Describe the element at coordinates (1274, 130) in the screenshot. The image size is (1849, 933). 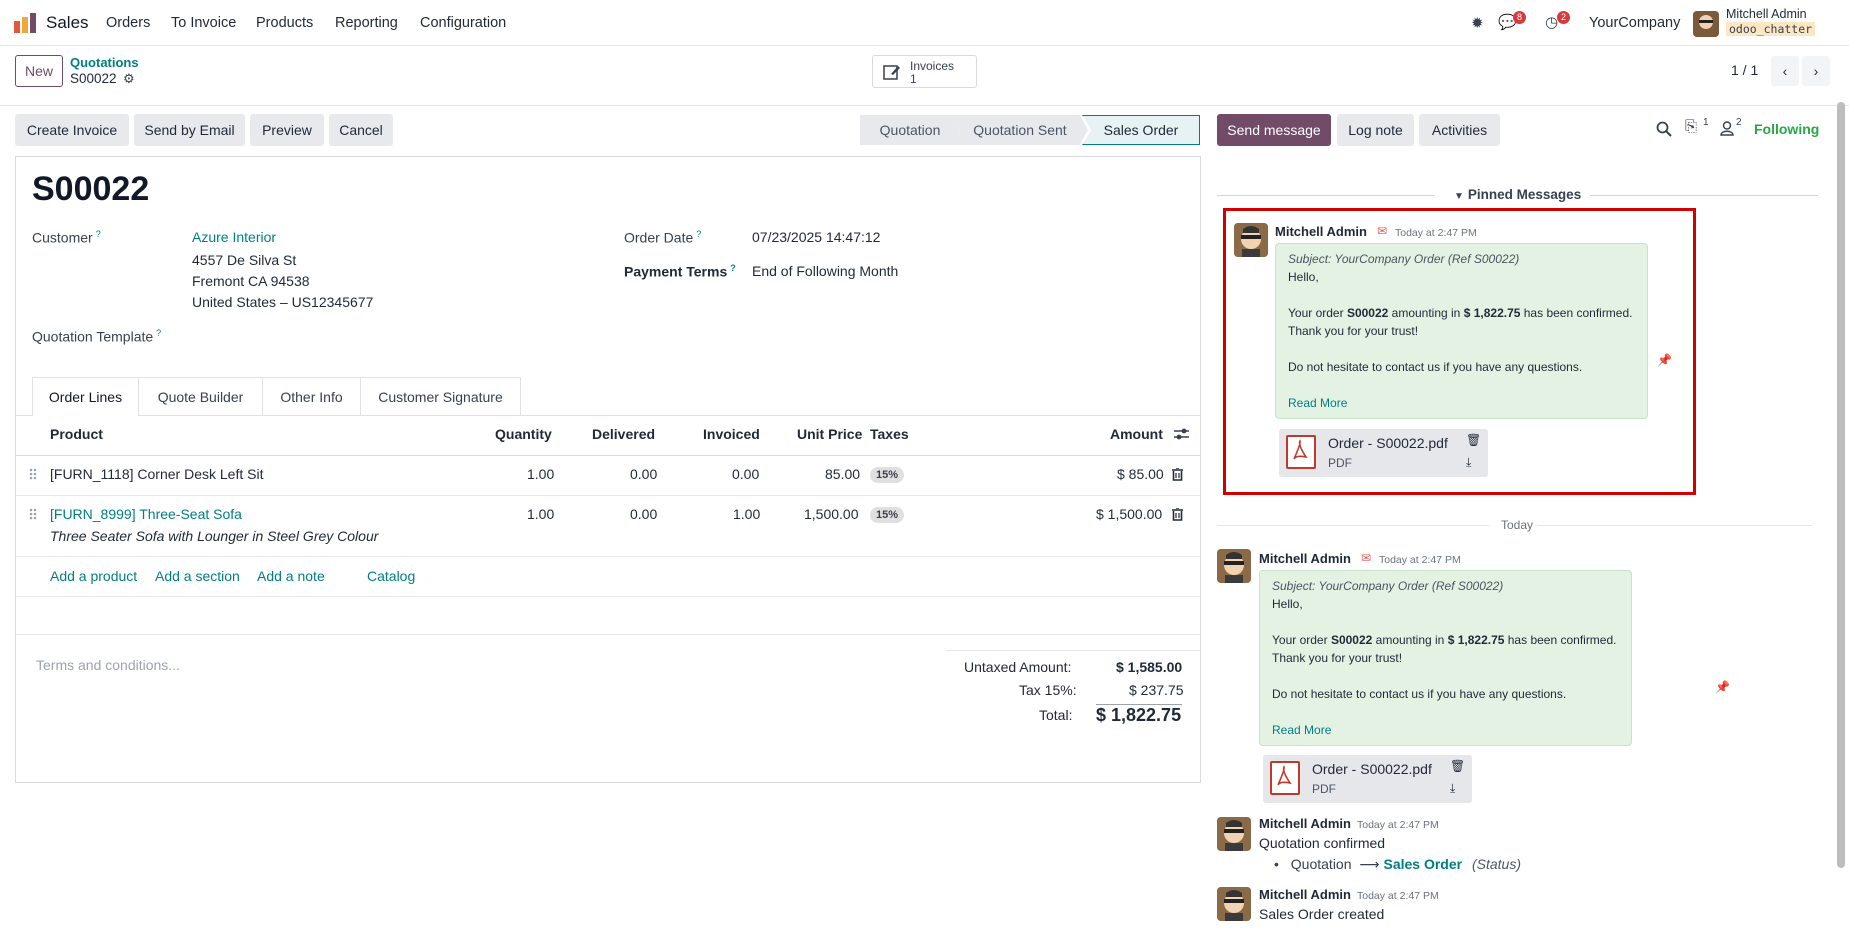
I see `send-message-button: Send message` at that location.